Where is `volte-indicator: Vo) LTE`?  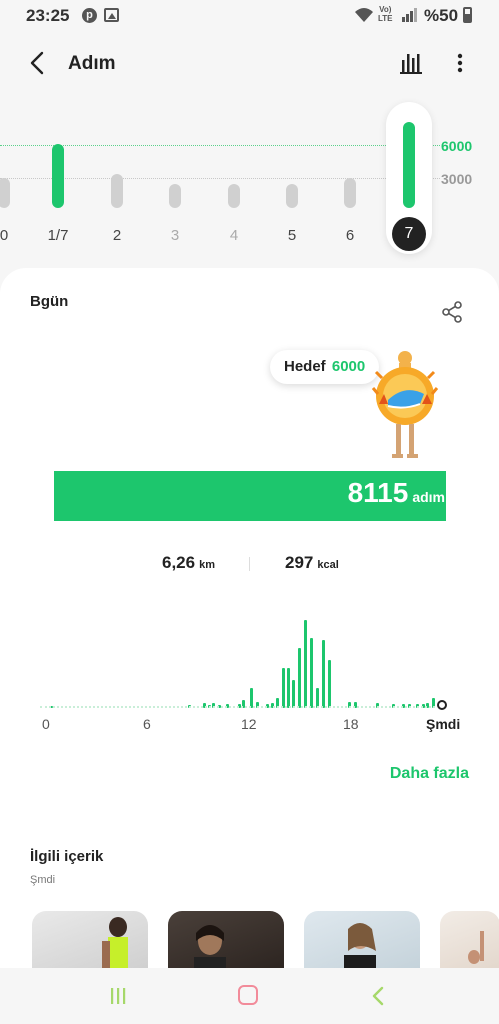 volte-indicator: Vo) LTE is located at coordinates (385, 14).